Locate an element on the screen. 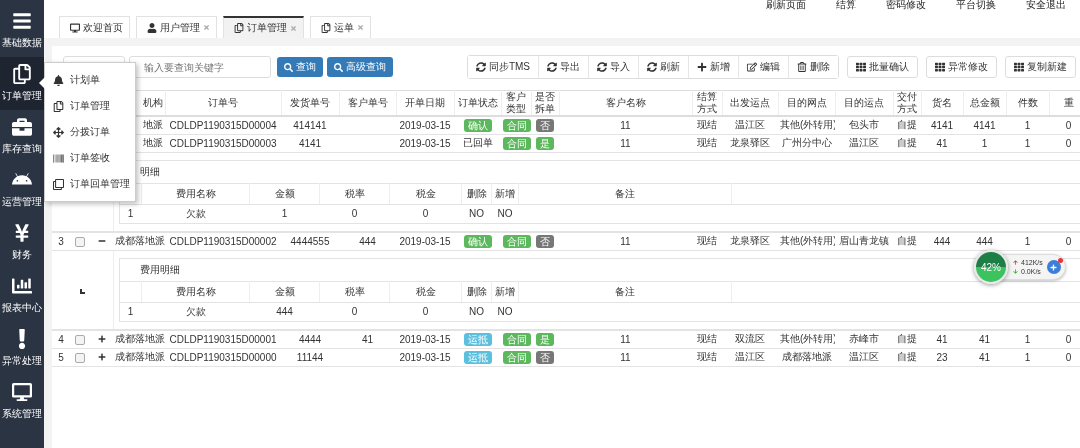 The height and width of the screenshot is (448, 1080). grid-icon is located at coordinates (940, 67).